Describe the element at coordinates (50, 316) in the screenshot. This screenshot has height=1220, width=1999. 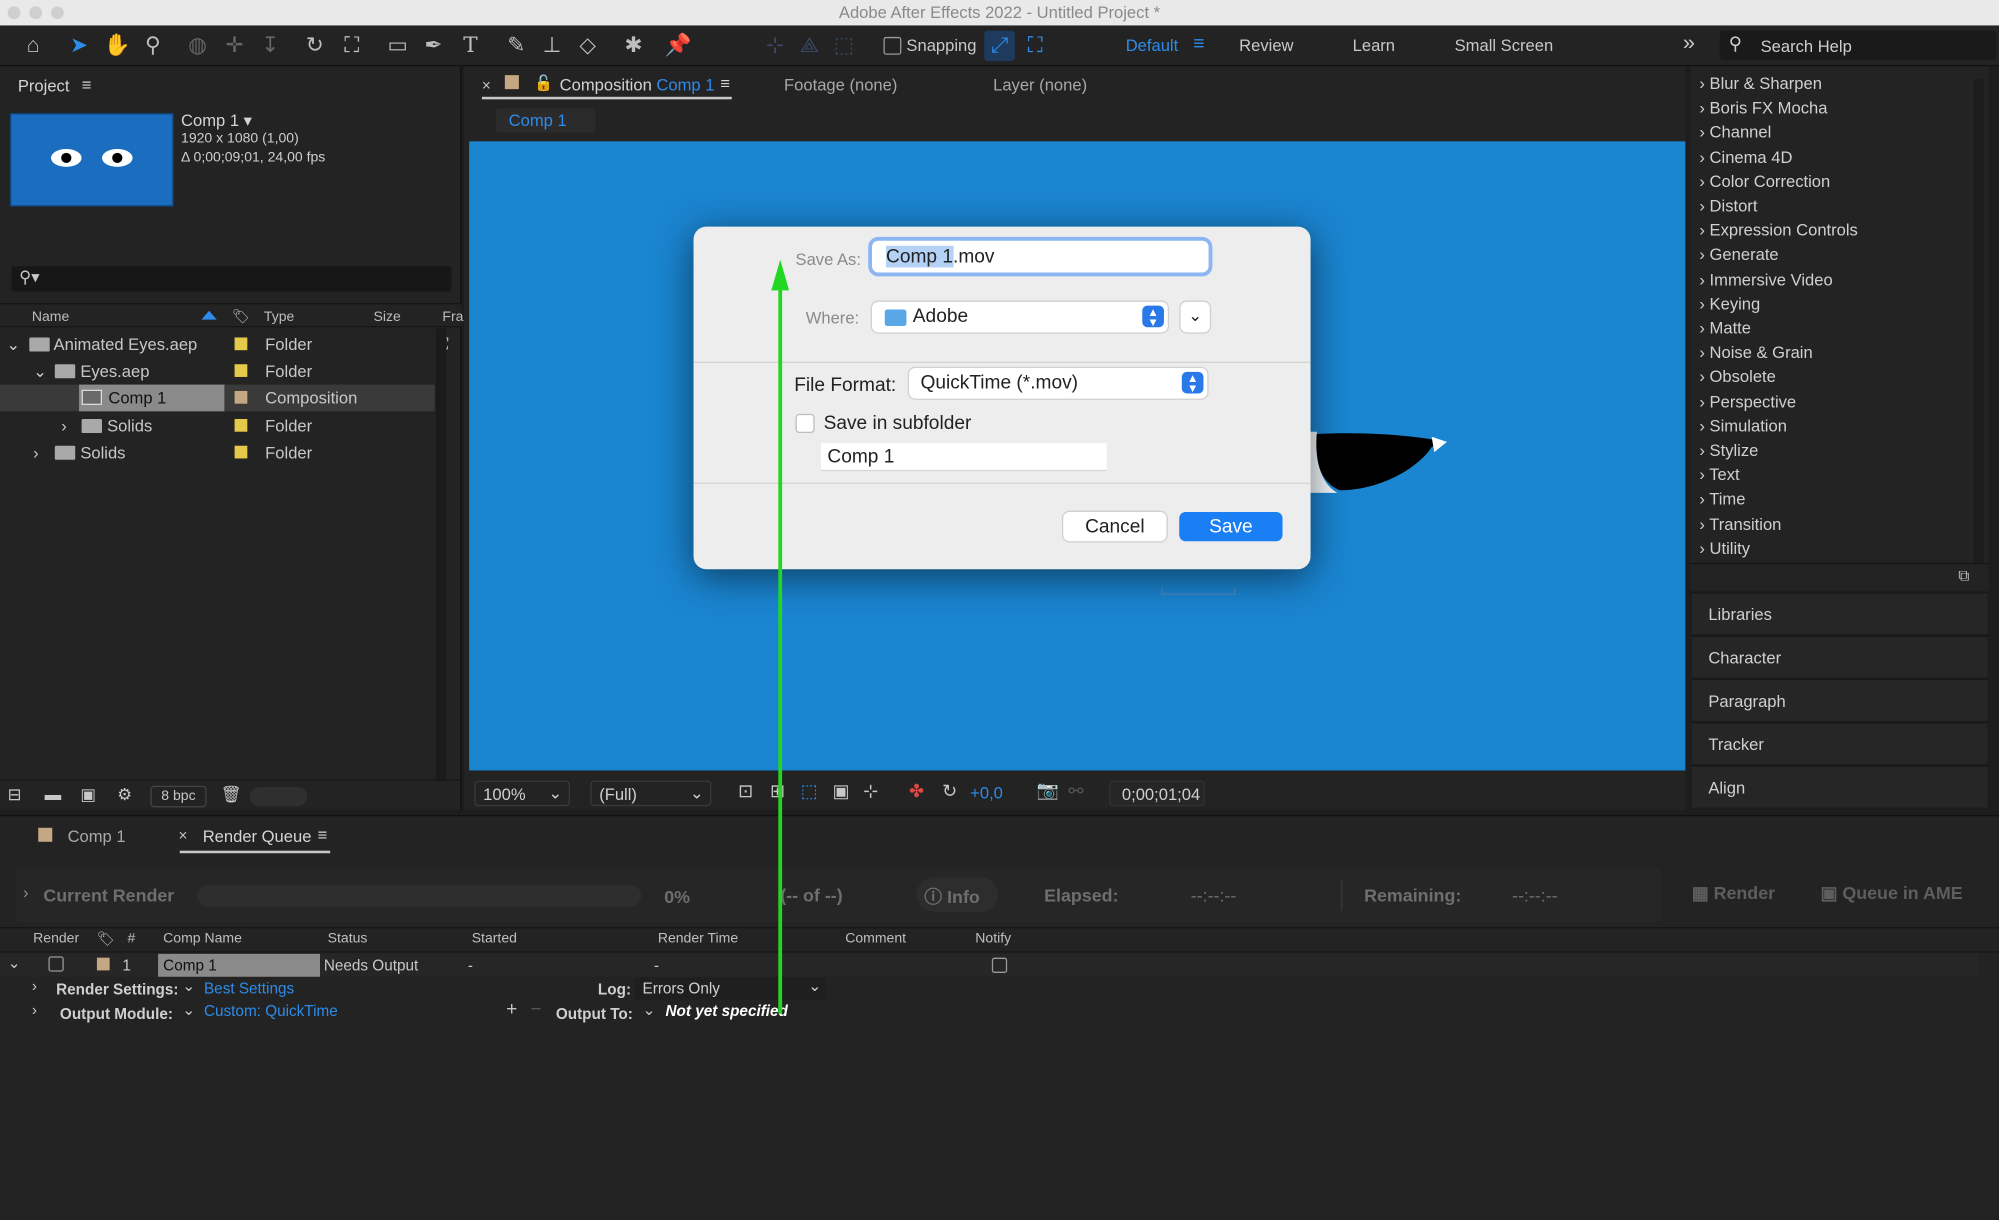
I see `column-name: Name` at that location.